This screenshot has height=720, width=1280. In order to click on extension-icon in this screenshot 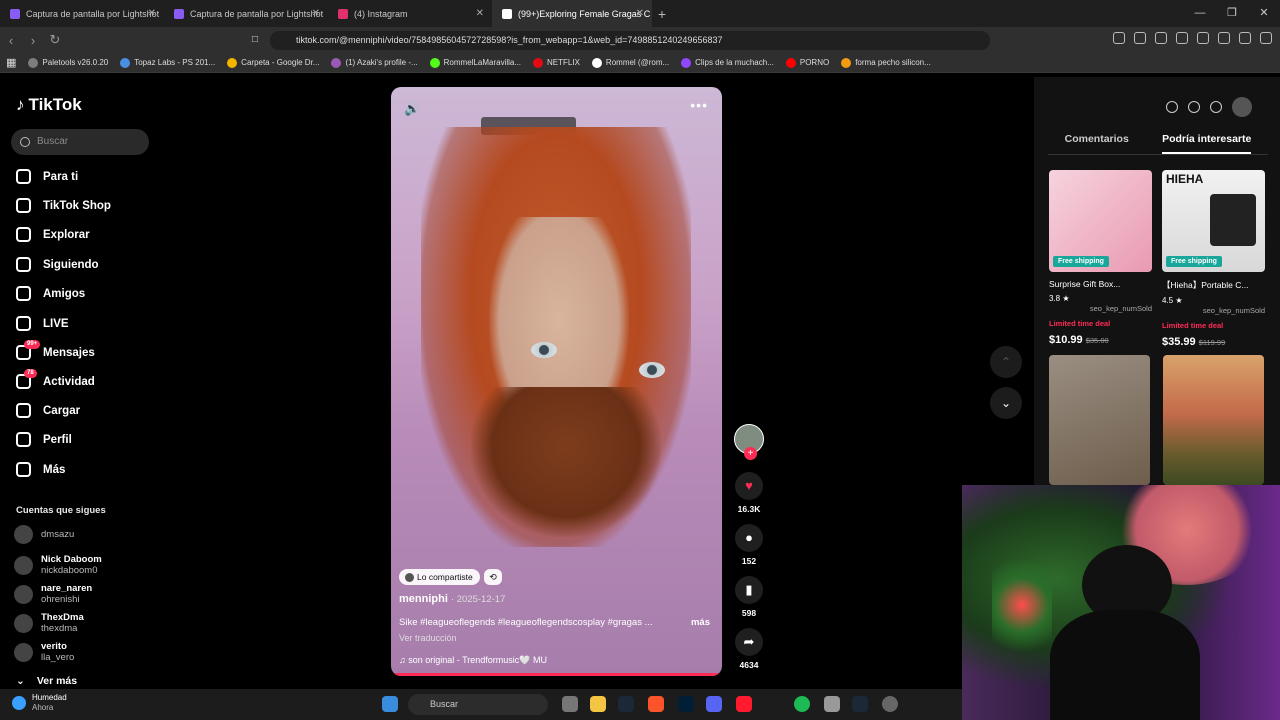, I will do `click(1119, 38)`.